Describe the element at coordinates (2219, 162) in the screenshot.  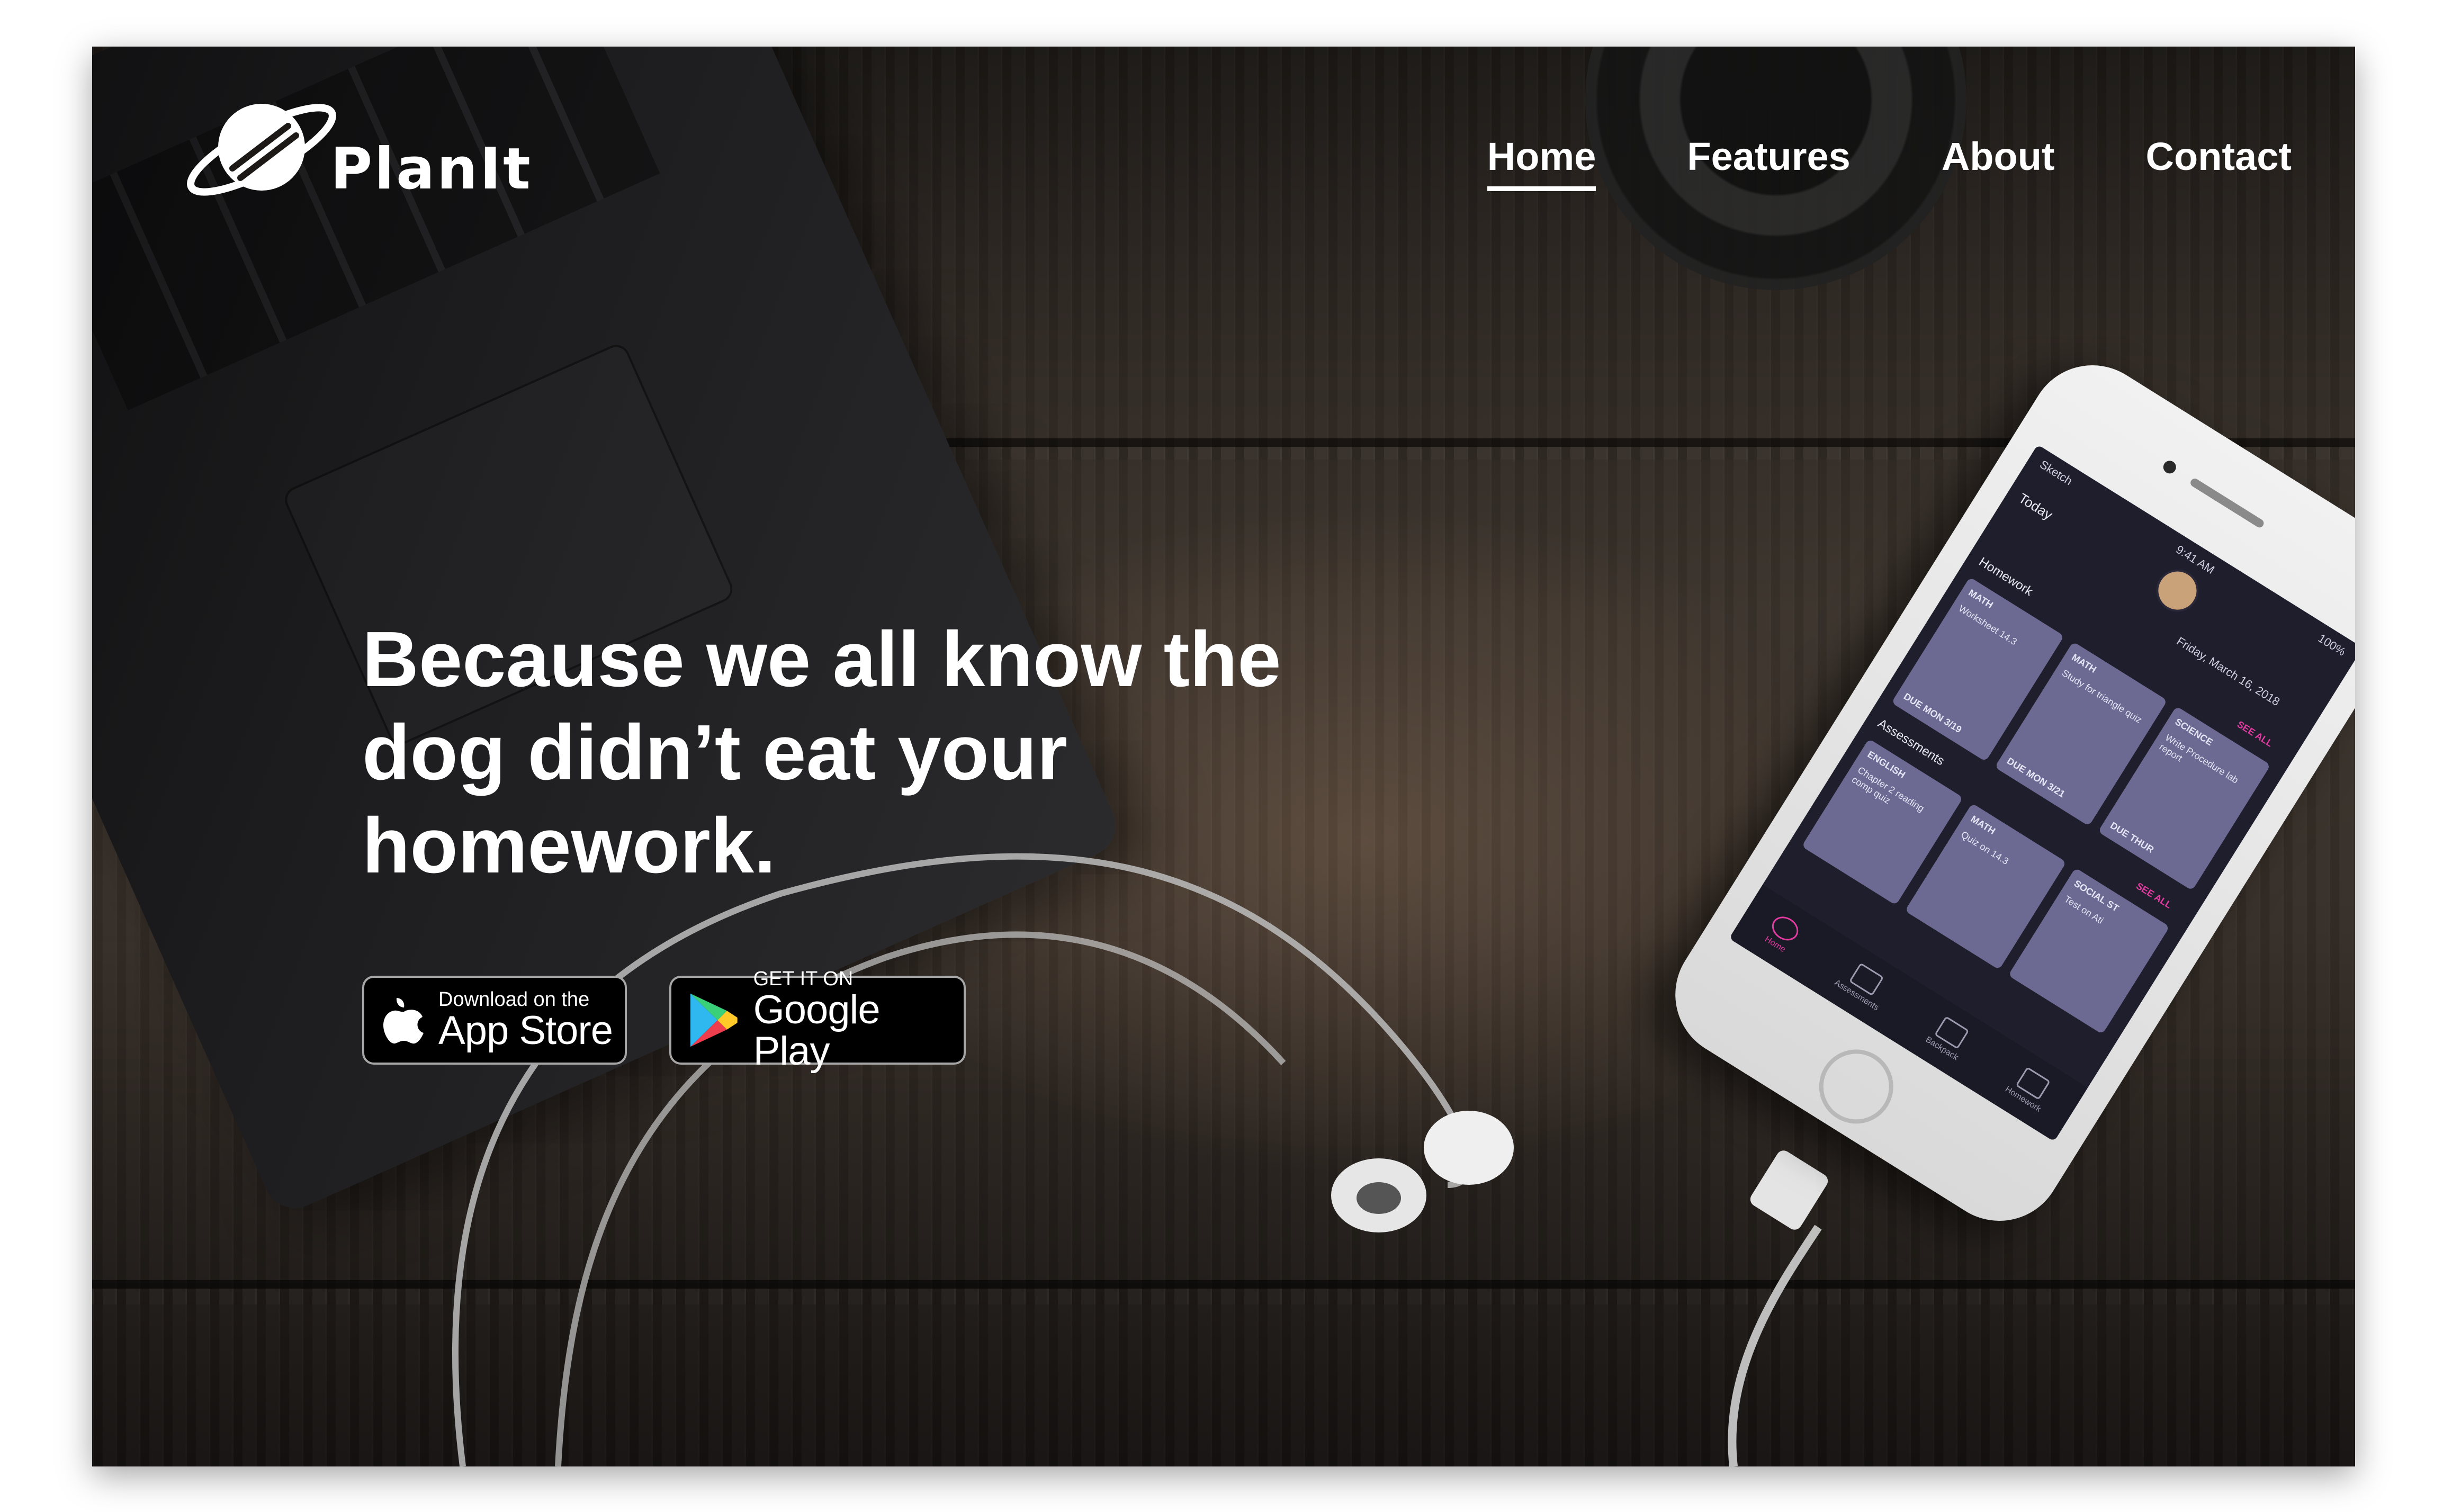
I see `nav-contact-link: Contact` at that location.